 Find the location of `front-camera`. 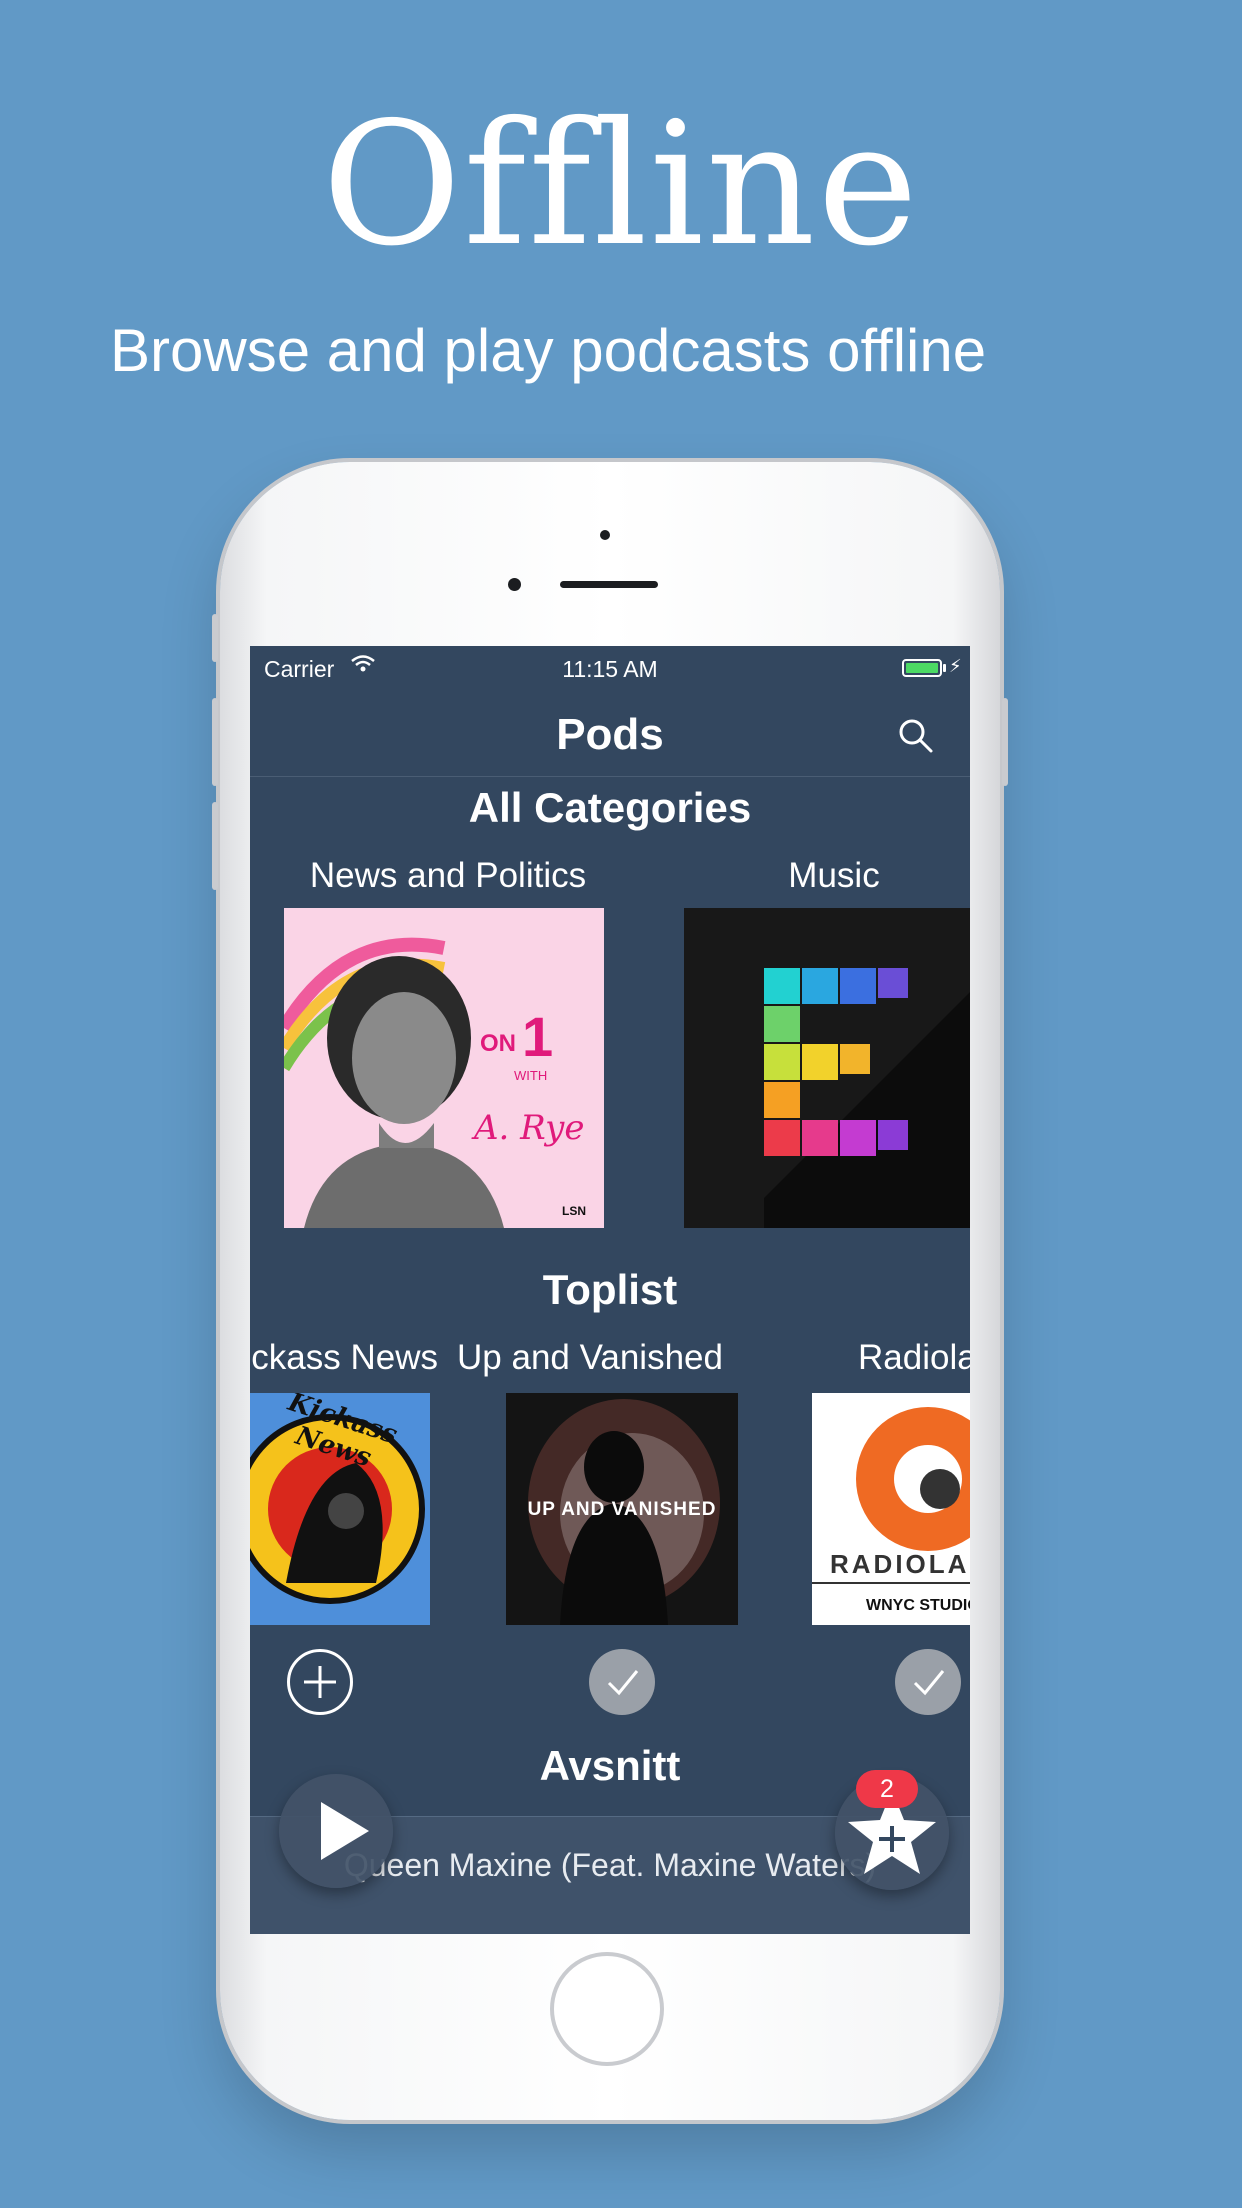

front-camera is located at coordinates (605, 535).